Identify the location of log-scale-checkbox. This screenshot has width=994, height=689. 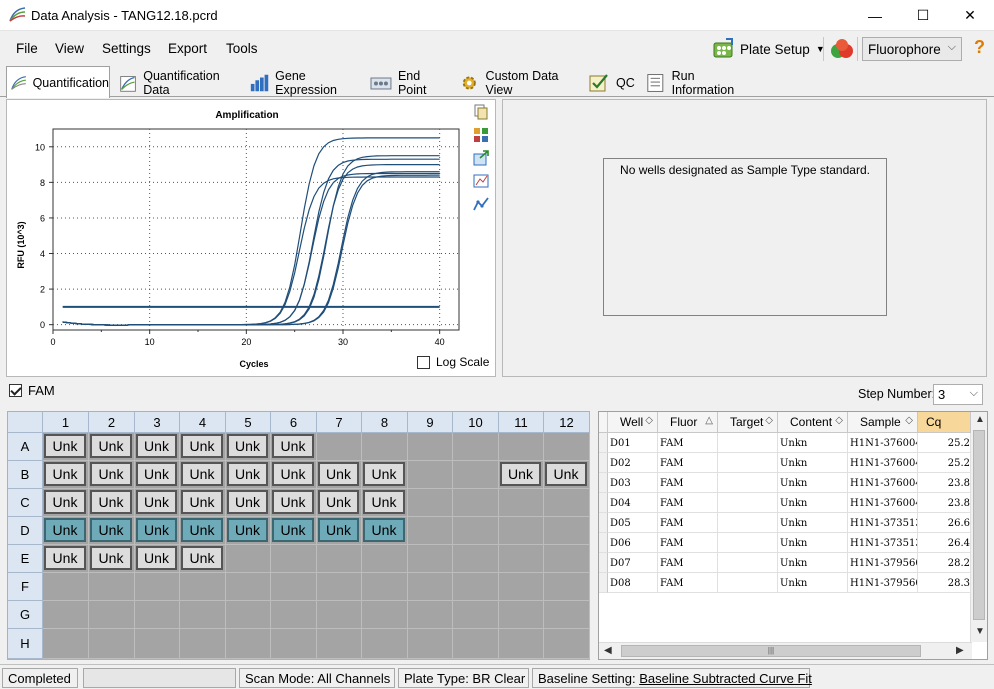
(423, 362).